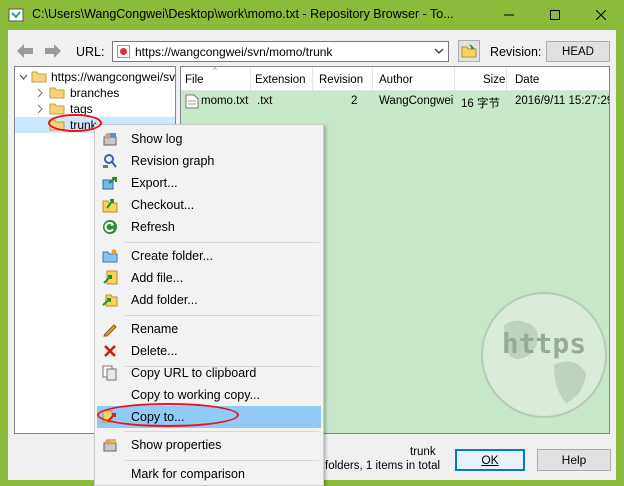  What do you see at coordinates (343, 79) in the screenshot?
I see `column-header-revision: Revision` at bounding box center [343, 79].